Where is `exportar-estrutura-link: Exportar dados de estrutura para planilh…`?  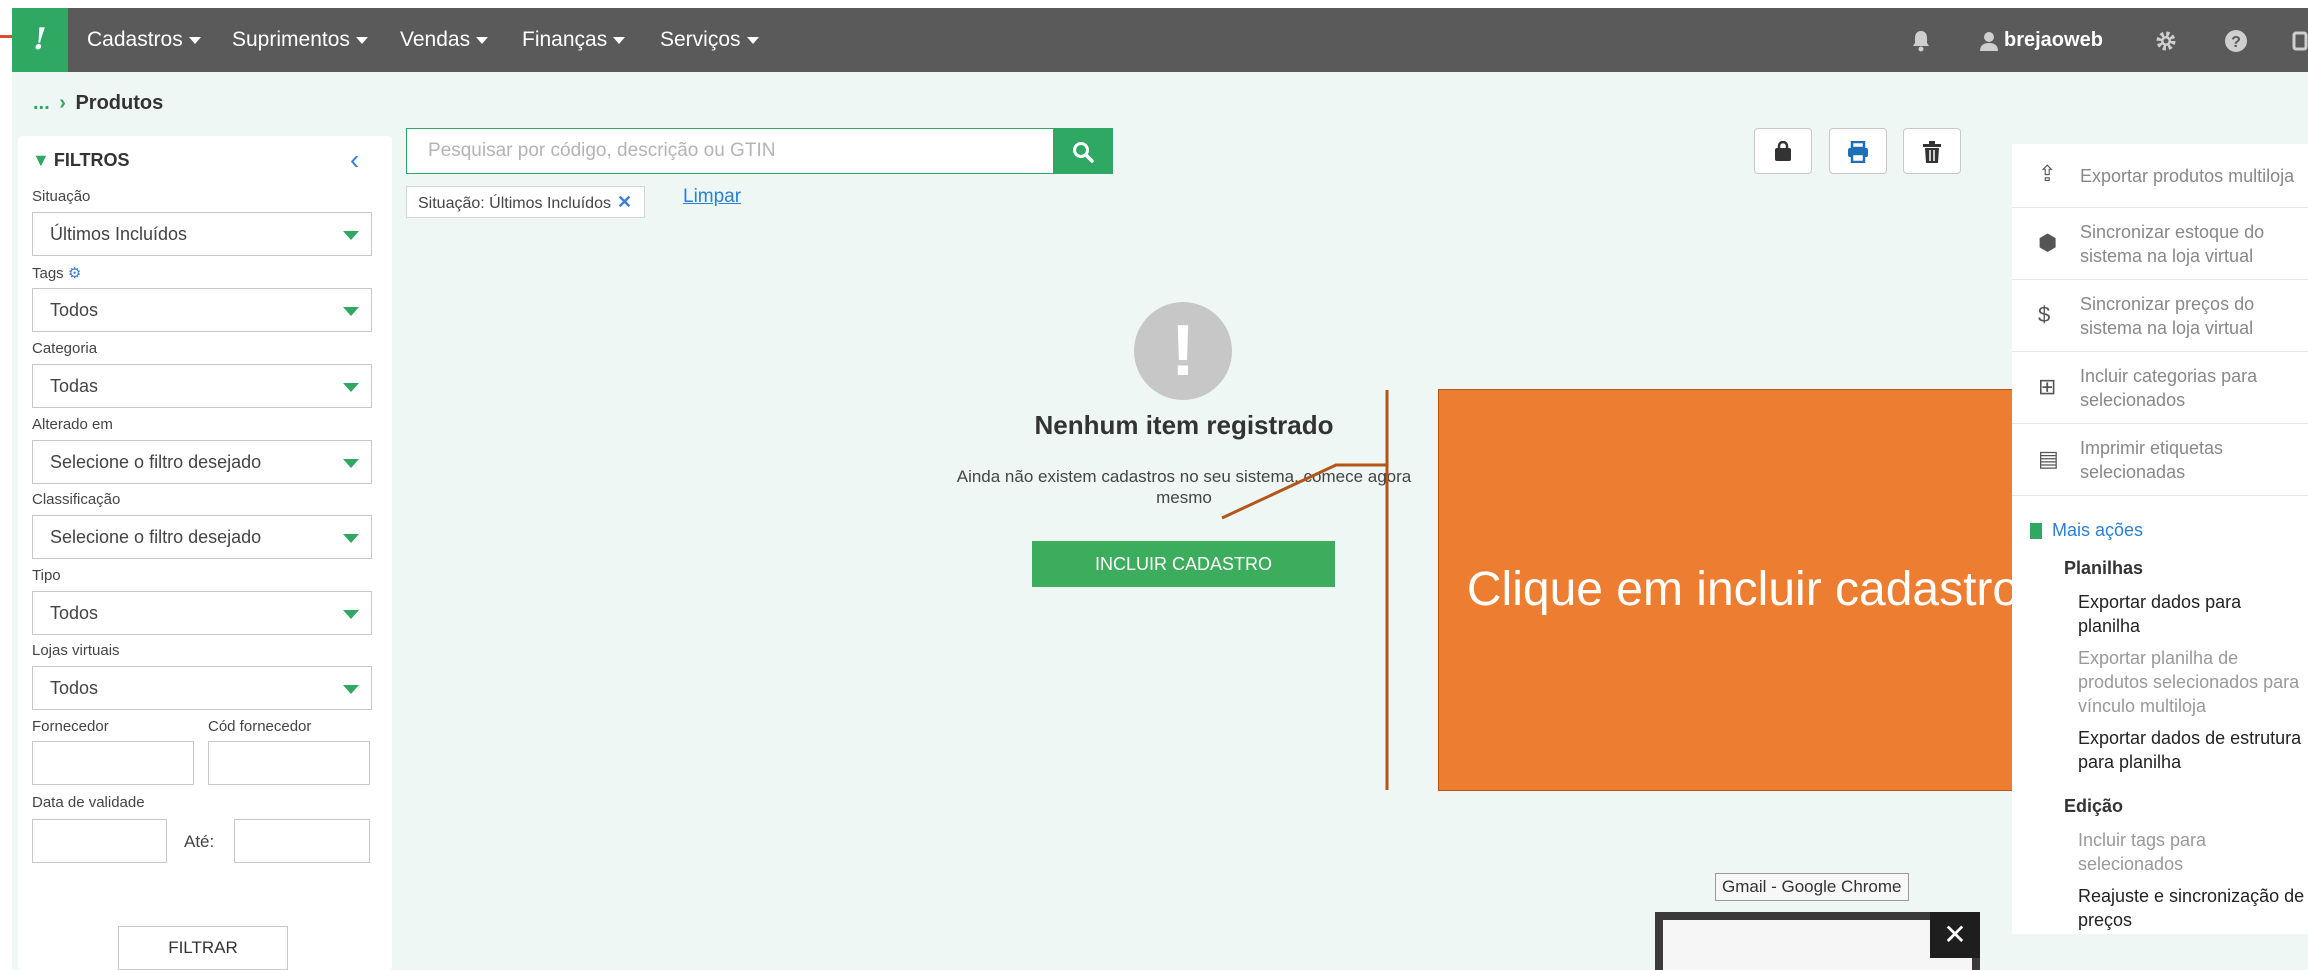
exportar-estrutura-link: Exportar dados de estrutura para planilh… is located at coordinates (2193, 750).